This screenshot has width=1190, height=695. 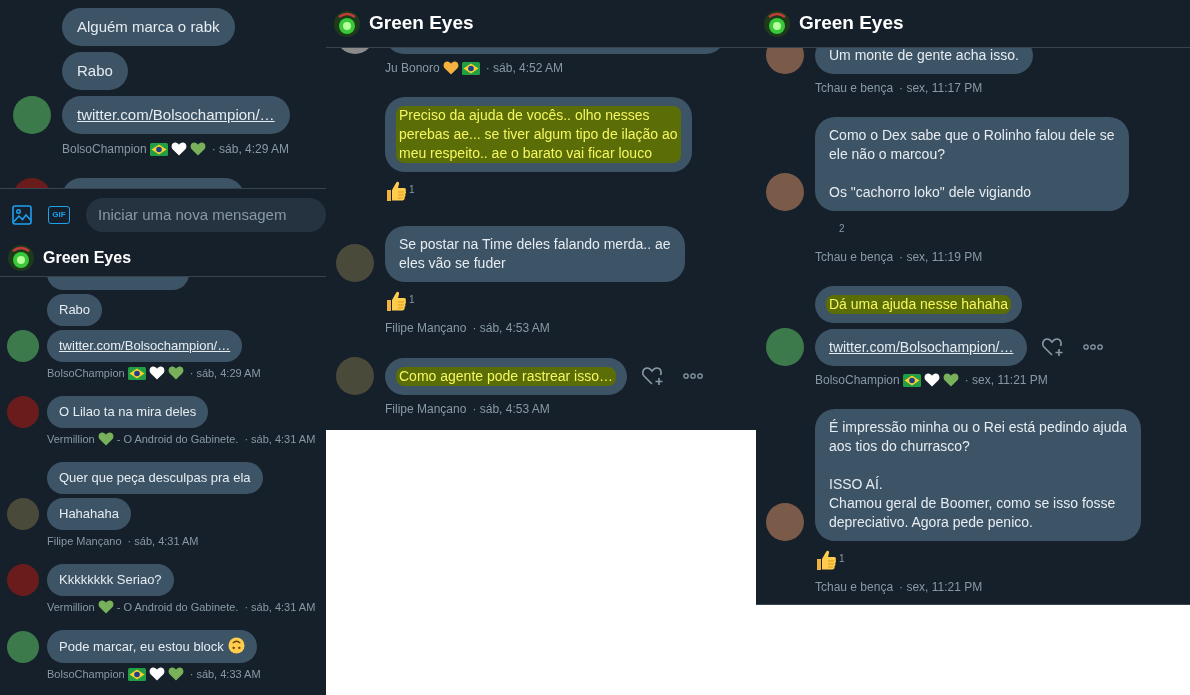 I want to click on timestamp: · sex, 11:19 PM, so click(x=941, y=257).